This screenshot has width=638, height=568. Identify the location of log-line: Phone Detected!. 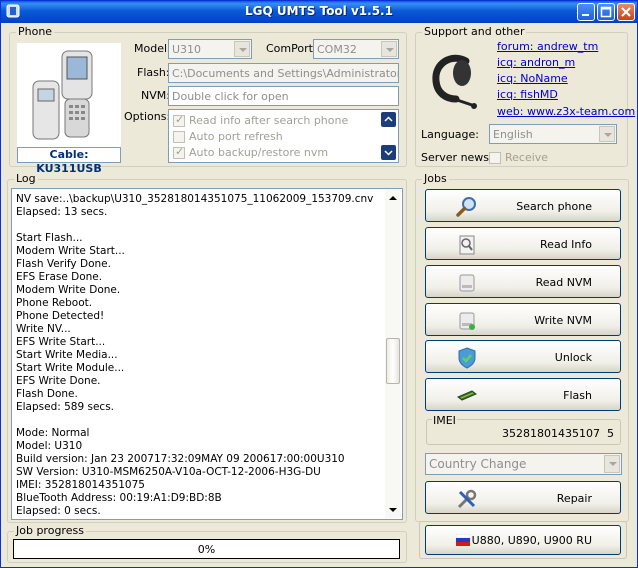
(60, 316).